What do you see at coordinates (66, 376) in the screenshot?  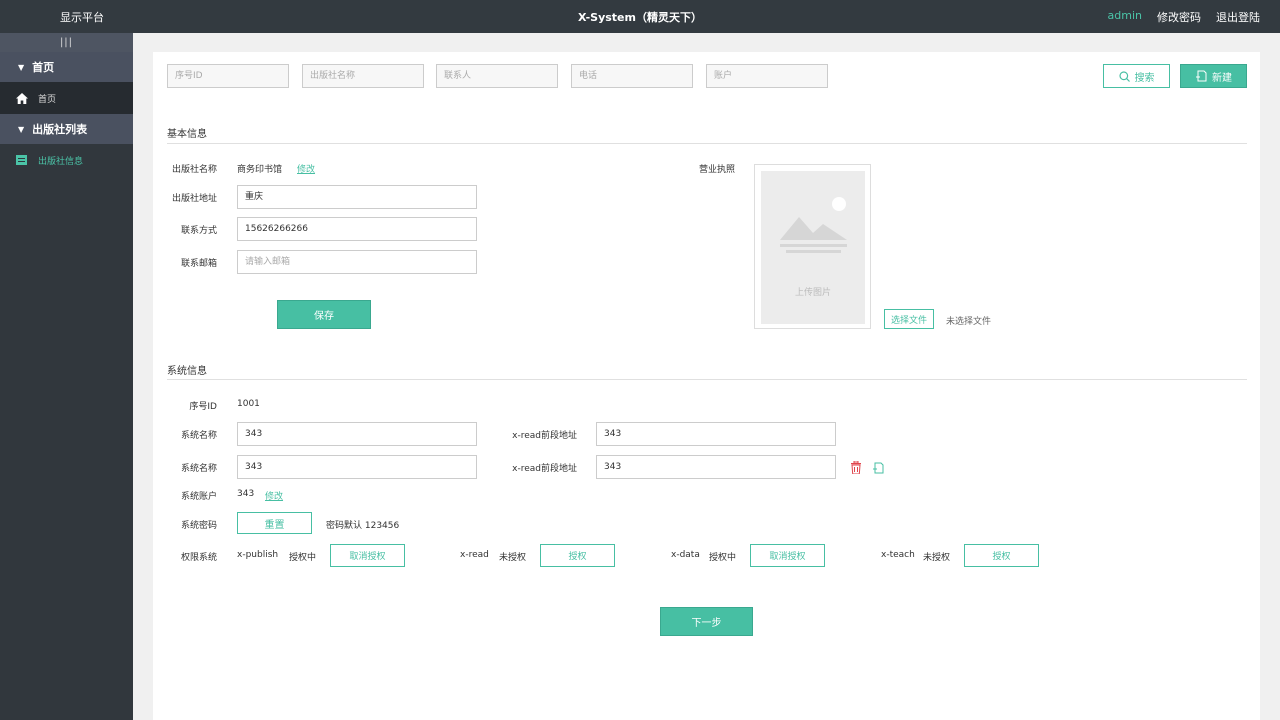 I see `sidebar: ||| ▼ 首页 首页 ▼ 出版社列表 出版社信息` at bounding box center [66, 376].